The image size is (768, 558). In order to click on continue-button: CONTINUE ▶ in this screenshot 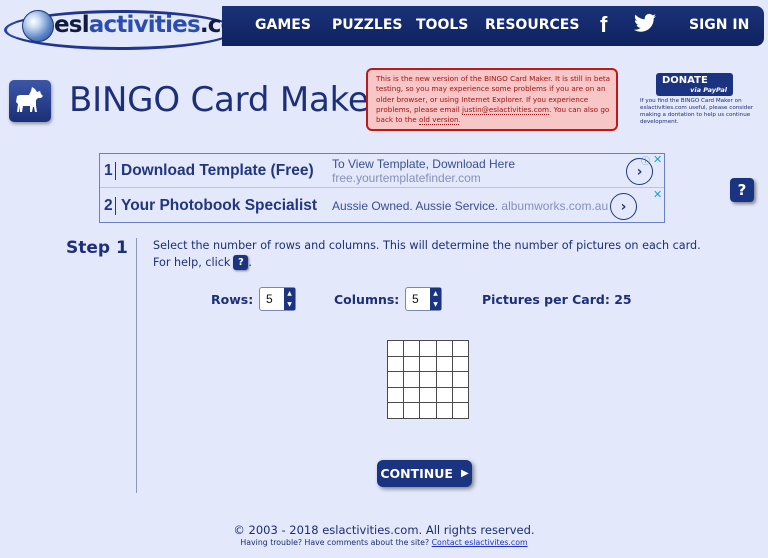, I will do `click(424, 473)`.